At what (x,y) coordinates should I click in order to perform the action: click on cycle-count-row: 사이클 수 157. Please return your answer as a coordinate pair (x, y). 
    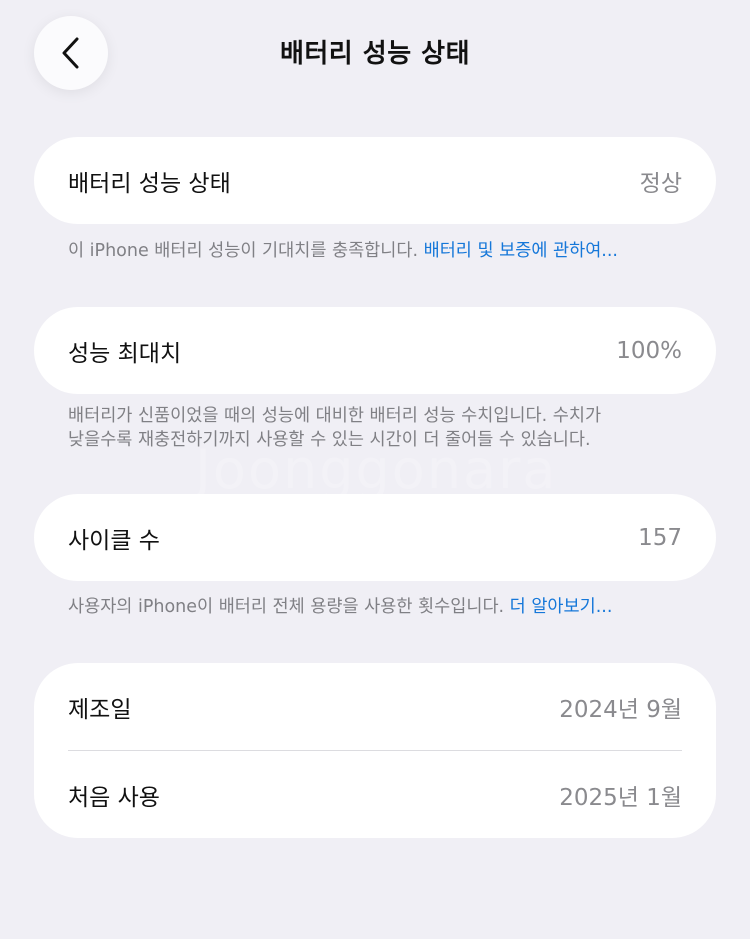
    Looking at the image, I should click on (375, 537).